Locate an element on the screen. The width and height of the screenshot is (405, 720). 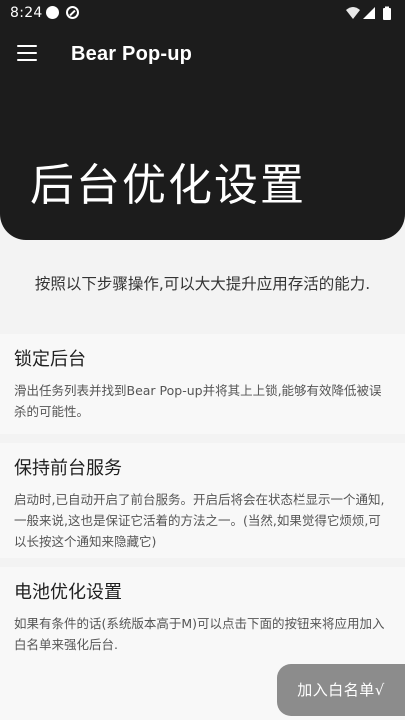
card-title: 锁定后台 is located at coordinates (50, 359).